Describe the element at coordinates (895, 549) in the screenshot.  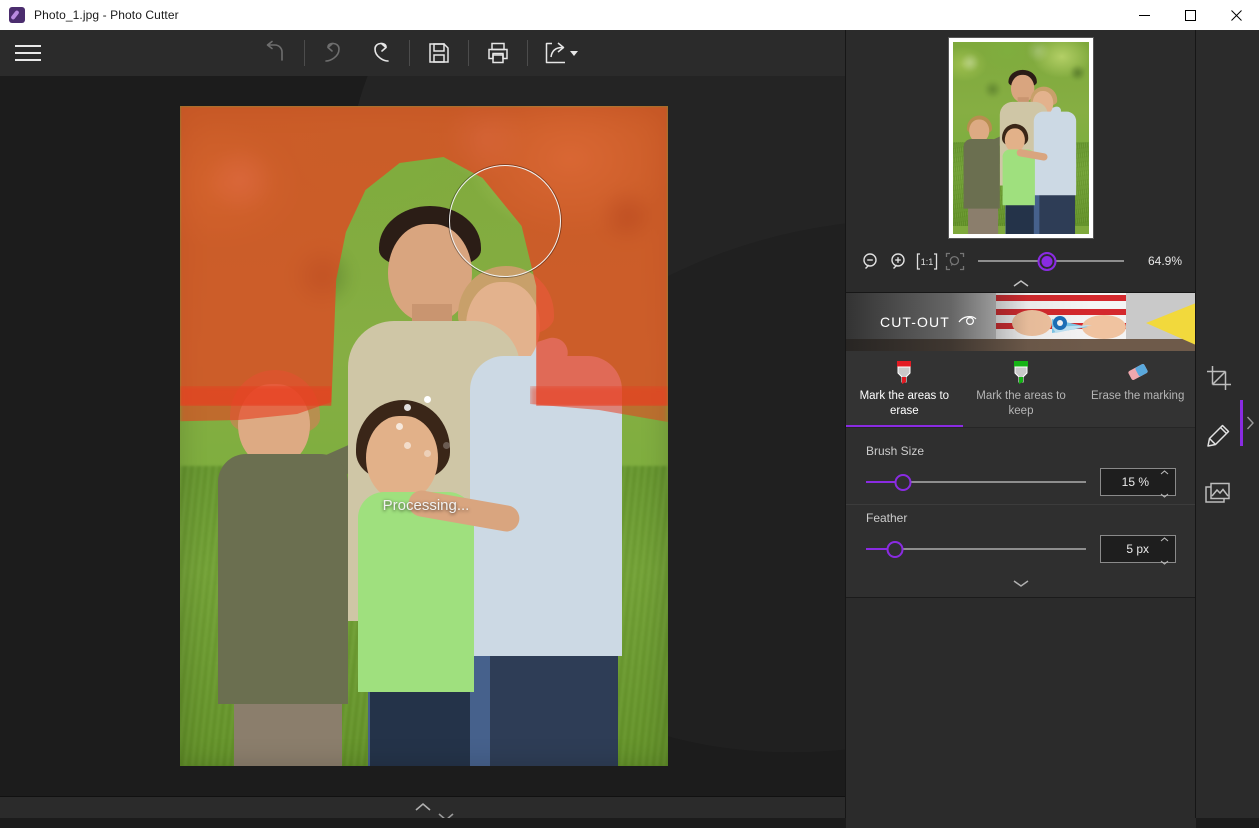
I see `feather-slider-handle` at that location.